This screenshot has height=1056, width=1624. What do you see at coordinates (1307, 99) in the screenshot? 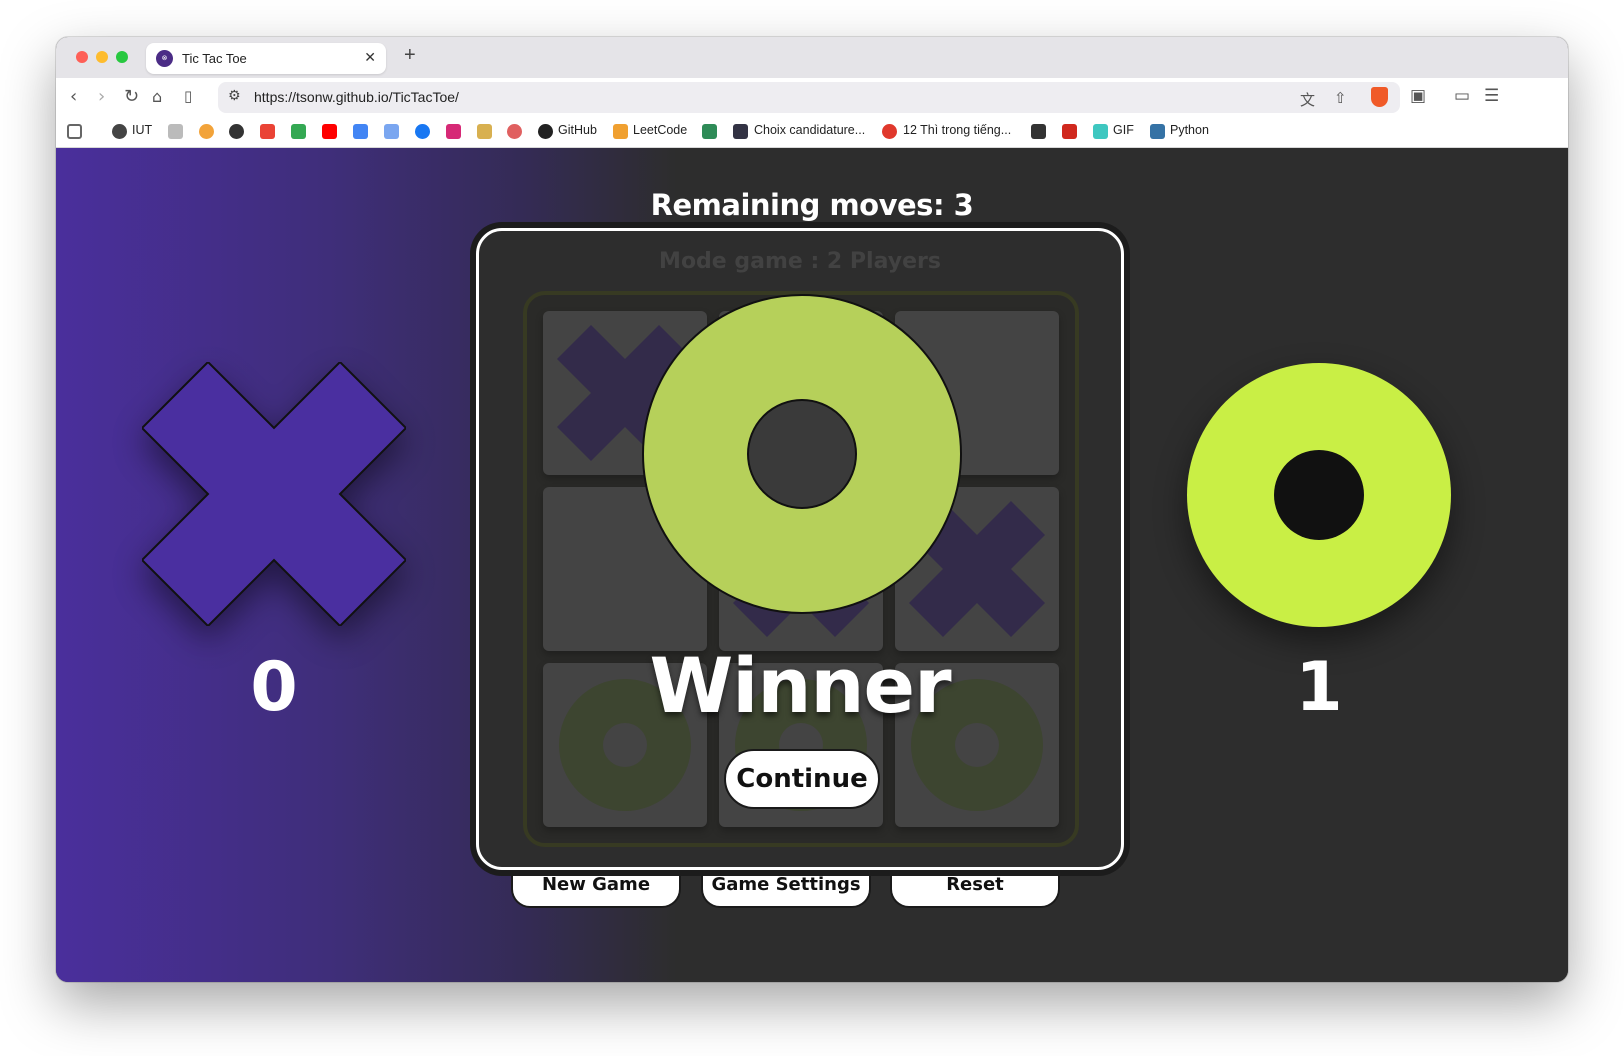
I see `translate-icon: 文` at bounding box center [1307, 99].